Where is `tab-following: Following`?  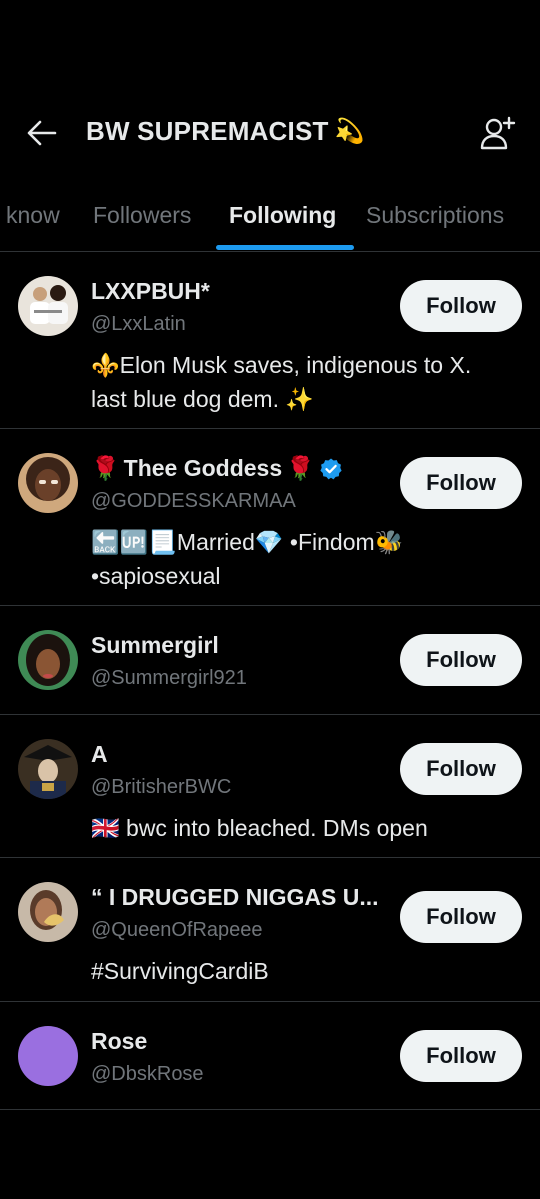
tab-following: Following is located at coordinates (282, 215).